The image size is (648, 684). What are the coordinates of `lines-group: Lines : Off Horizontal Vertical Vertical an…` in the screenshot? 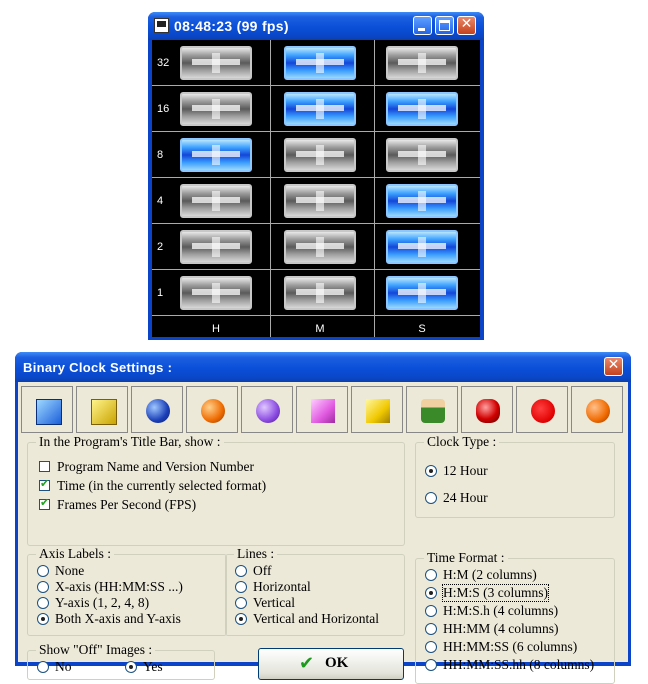 It's located at (315, 591).